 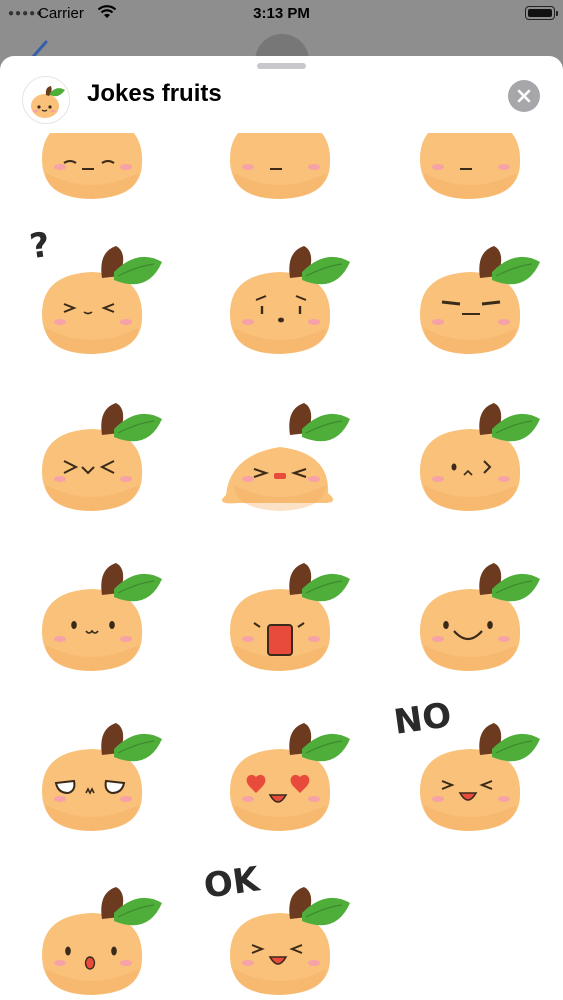 I want to click on sticker-no: NO, so click(x=470, y=770).